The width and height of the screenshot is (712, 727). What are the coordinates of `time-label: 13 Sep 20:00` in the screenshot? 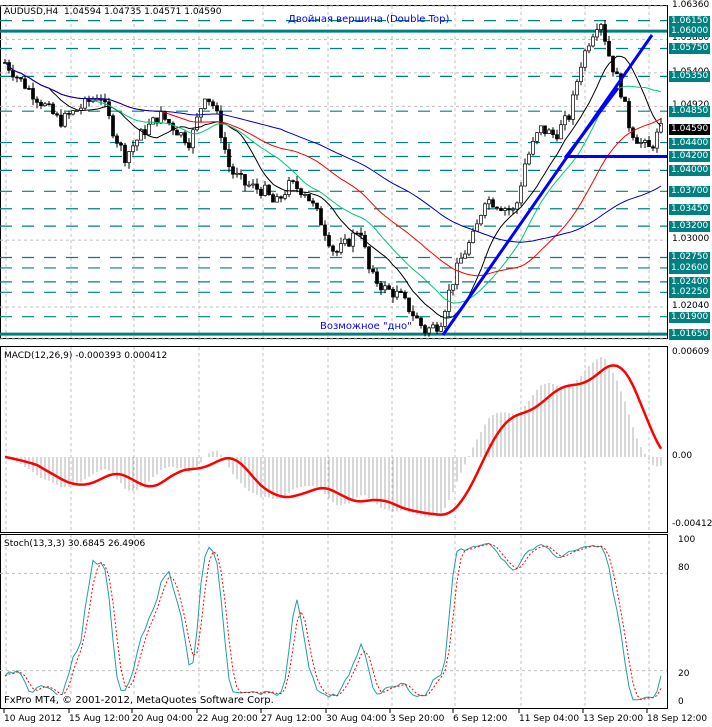 It's located at (613, 719).